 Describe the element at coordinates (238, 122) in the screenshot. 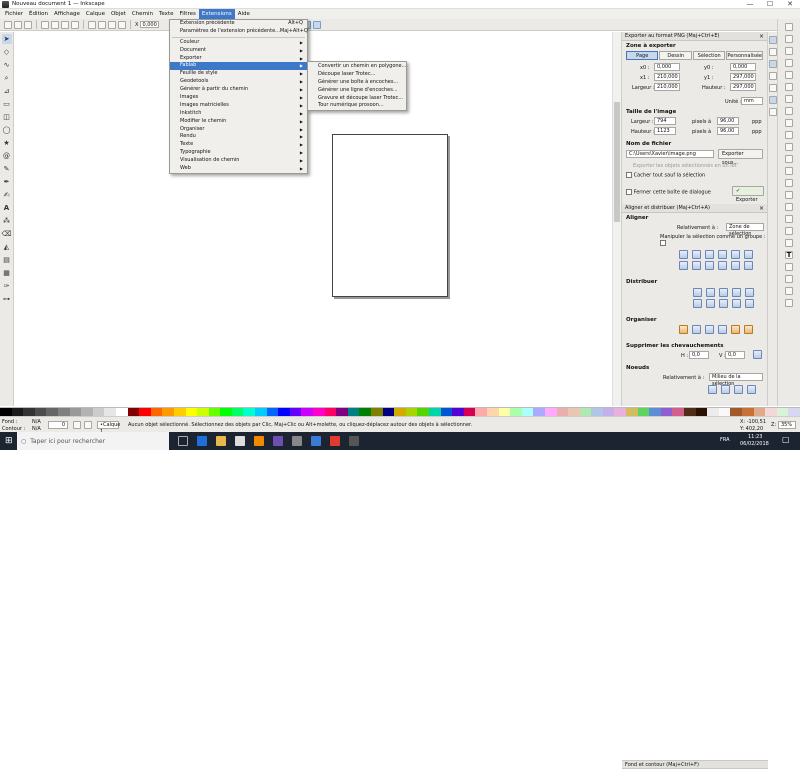

I see `menu-item-modifier-chemin: Modifier le chemin ▶` at that location.